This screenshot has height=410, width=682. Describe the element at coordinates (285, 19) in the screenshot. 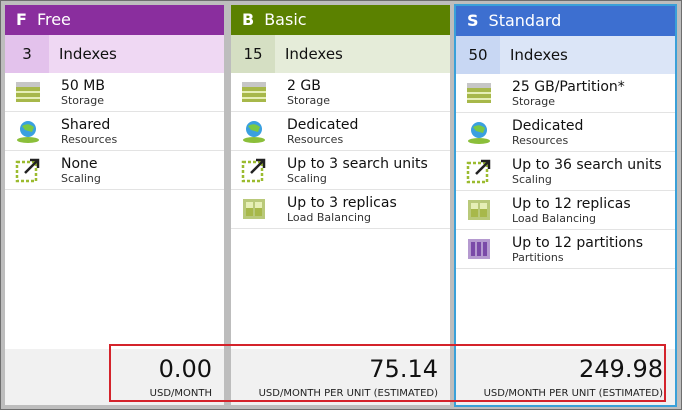

I see `tier-name: Basic` at that location.